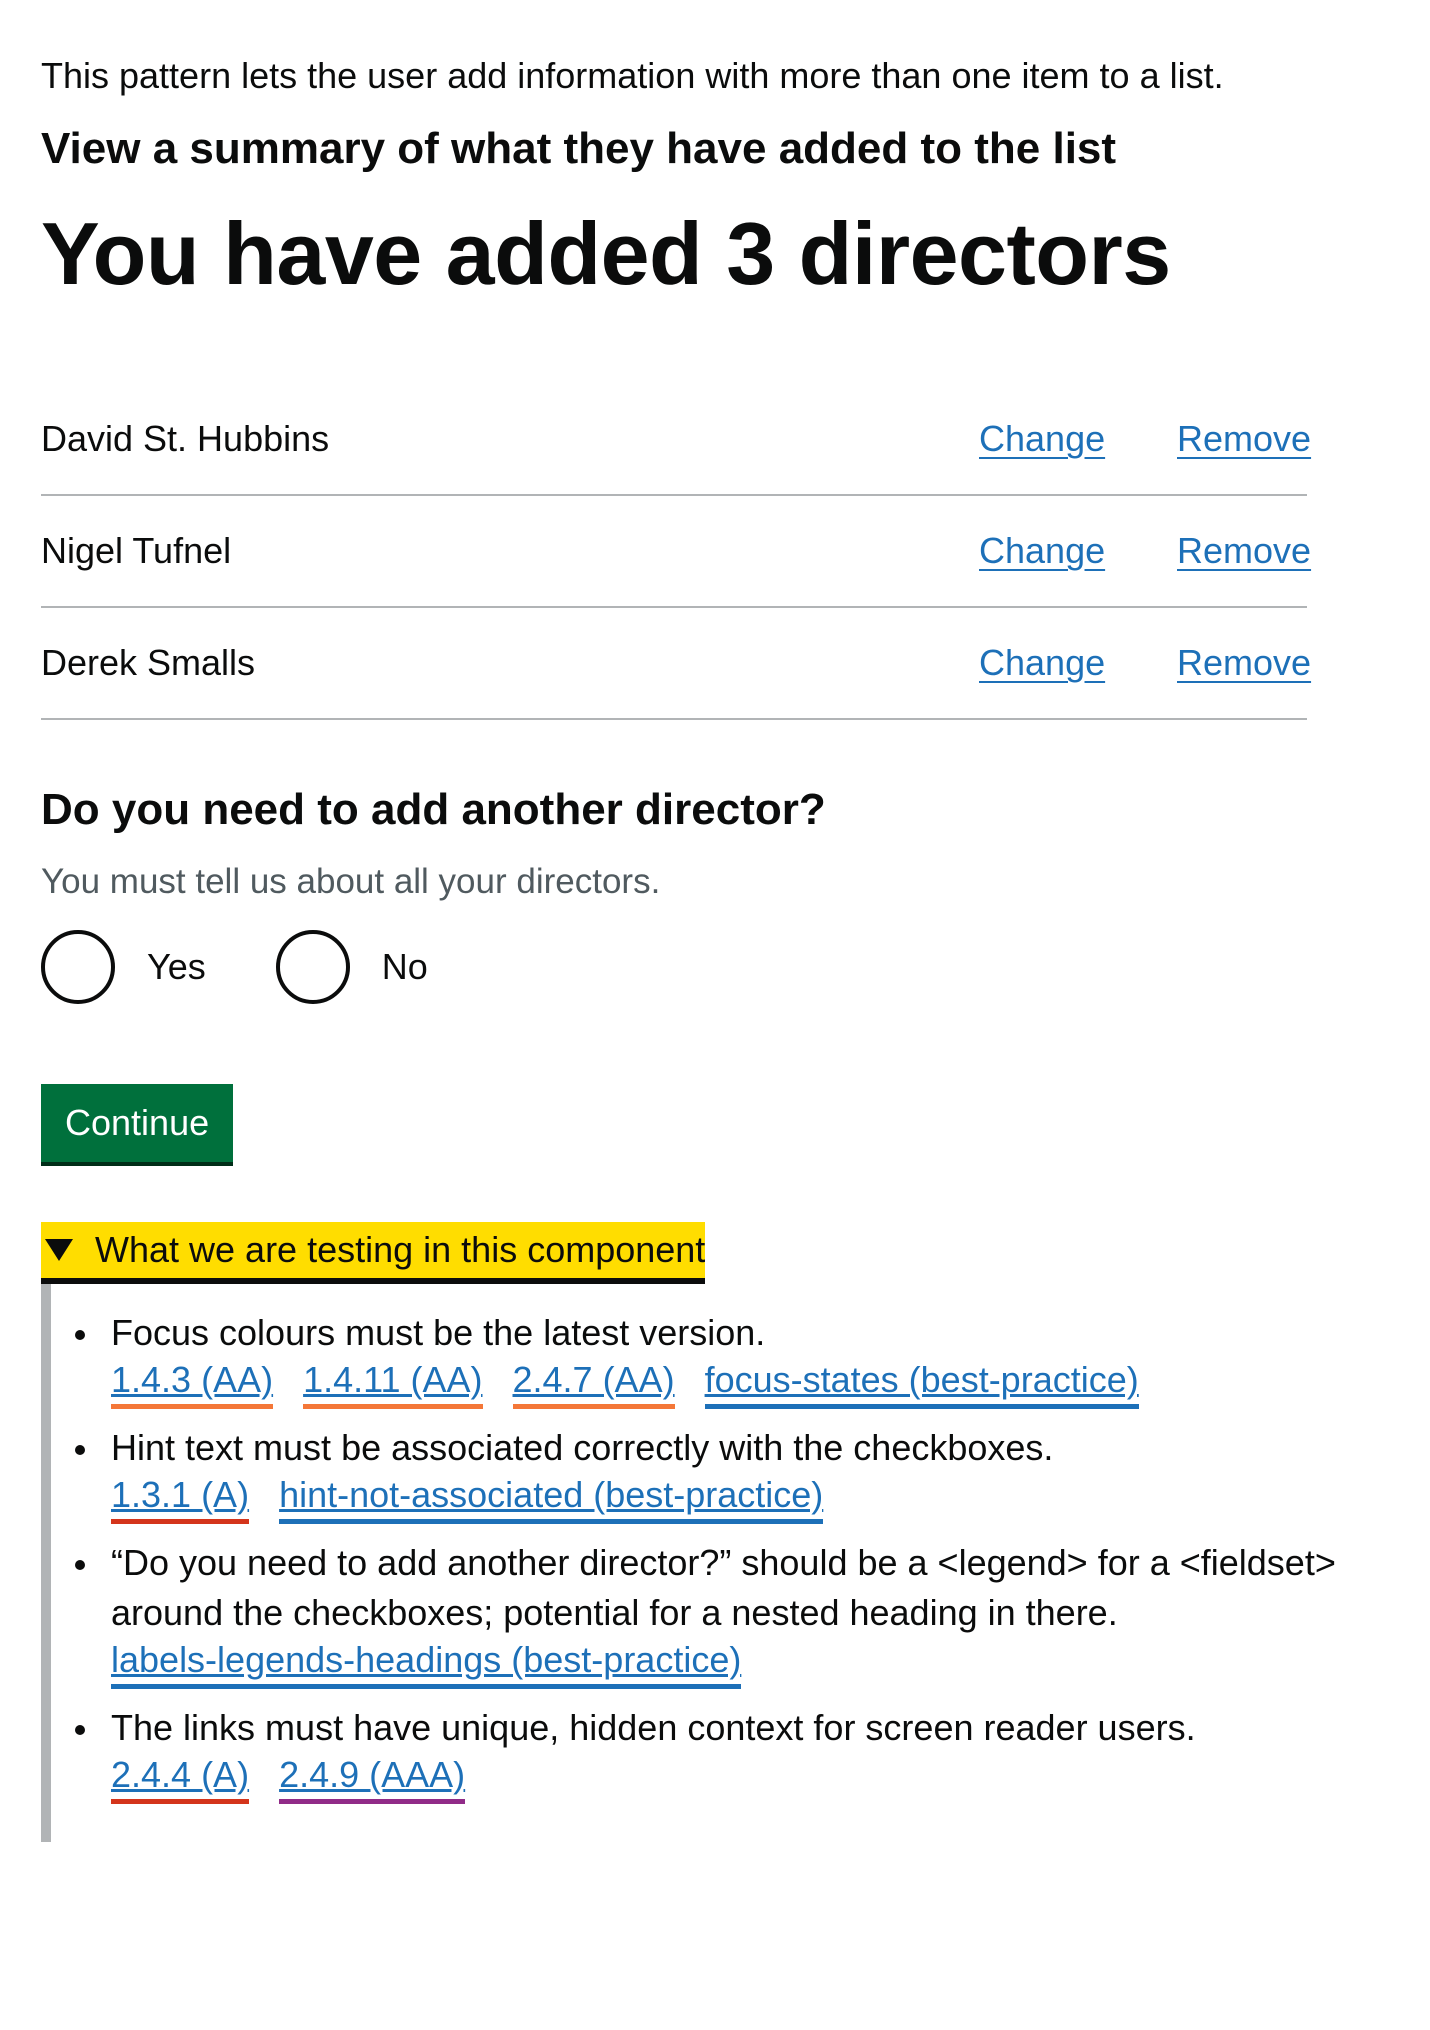 The height and width of the screenshot is (2030, 1430). I want to click on radio-yes-label: Yes, so click(176, 967).